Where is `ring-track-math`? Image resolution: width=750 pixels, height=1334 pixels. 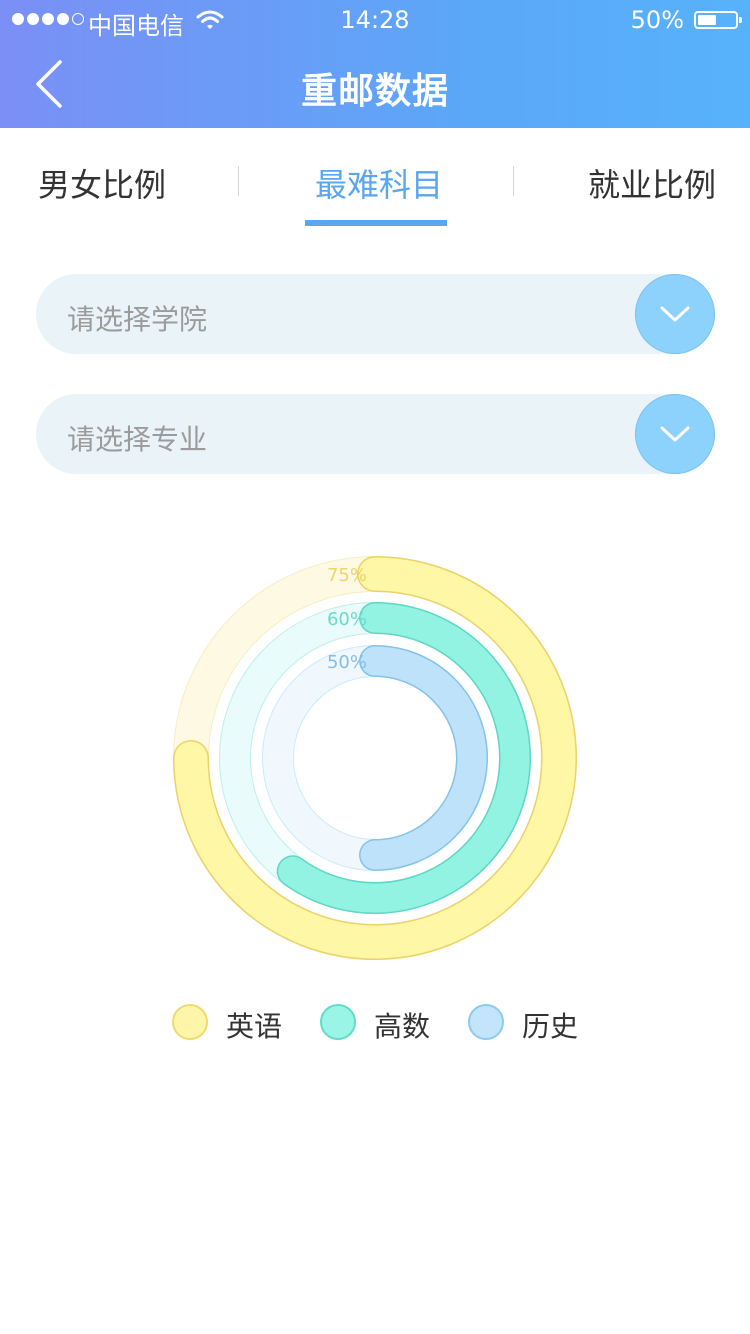 ring-track-math is located at coordinates (375, 758).